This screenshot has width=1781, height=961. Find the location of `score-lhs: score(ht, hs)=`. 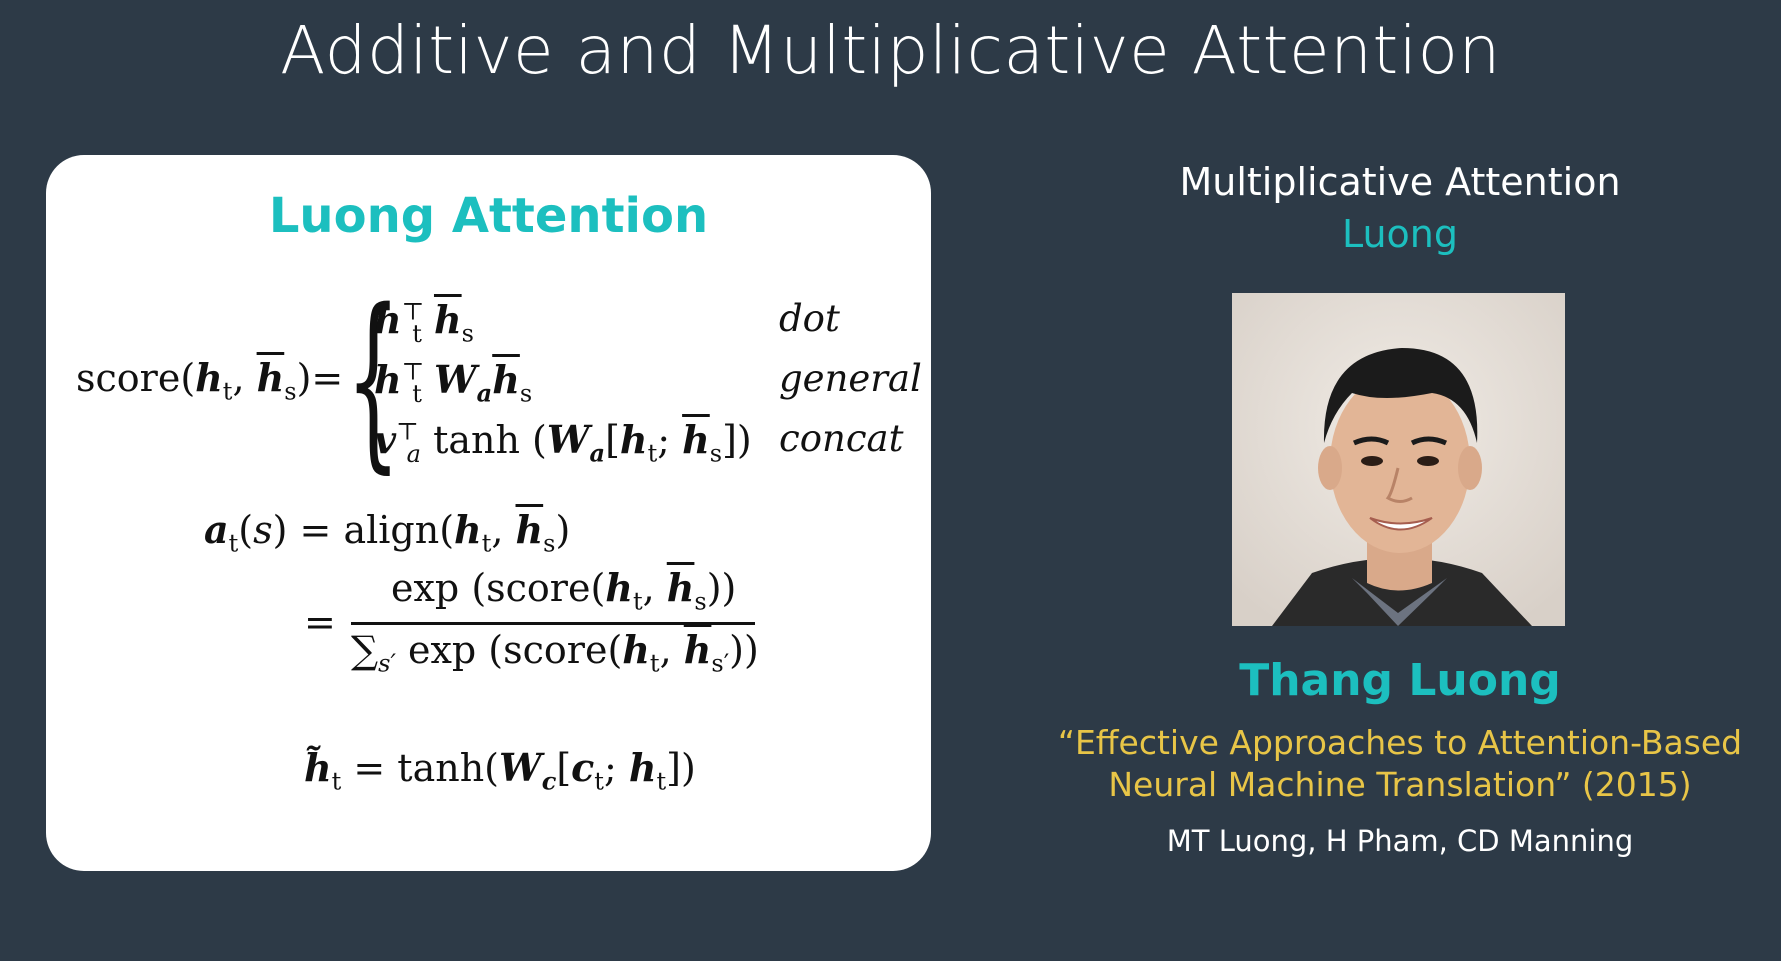

score-lhs: score(ht, hs)= is located at coordinates (210, 380).